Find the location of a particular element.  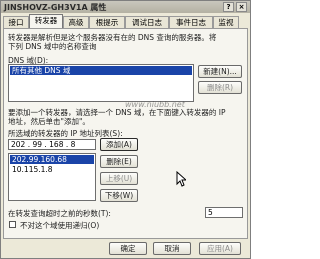

list-item: 202.99.160.68 is located at coordinates (52, 159).